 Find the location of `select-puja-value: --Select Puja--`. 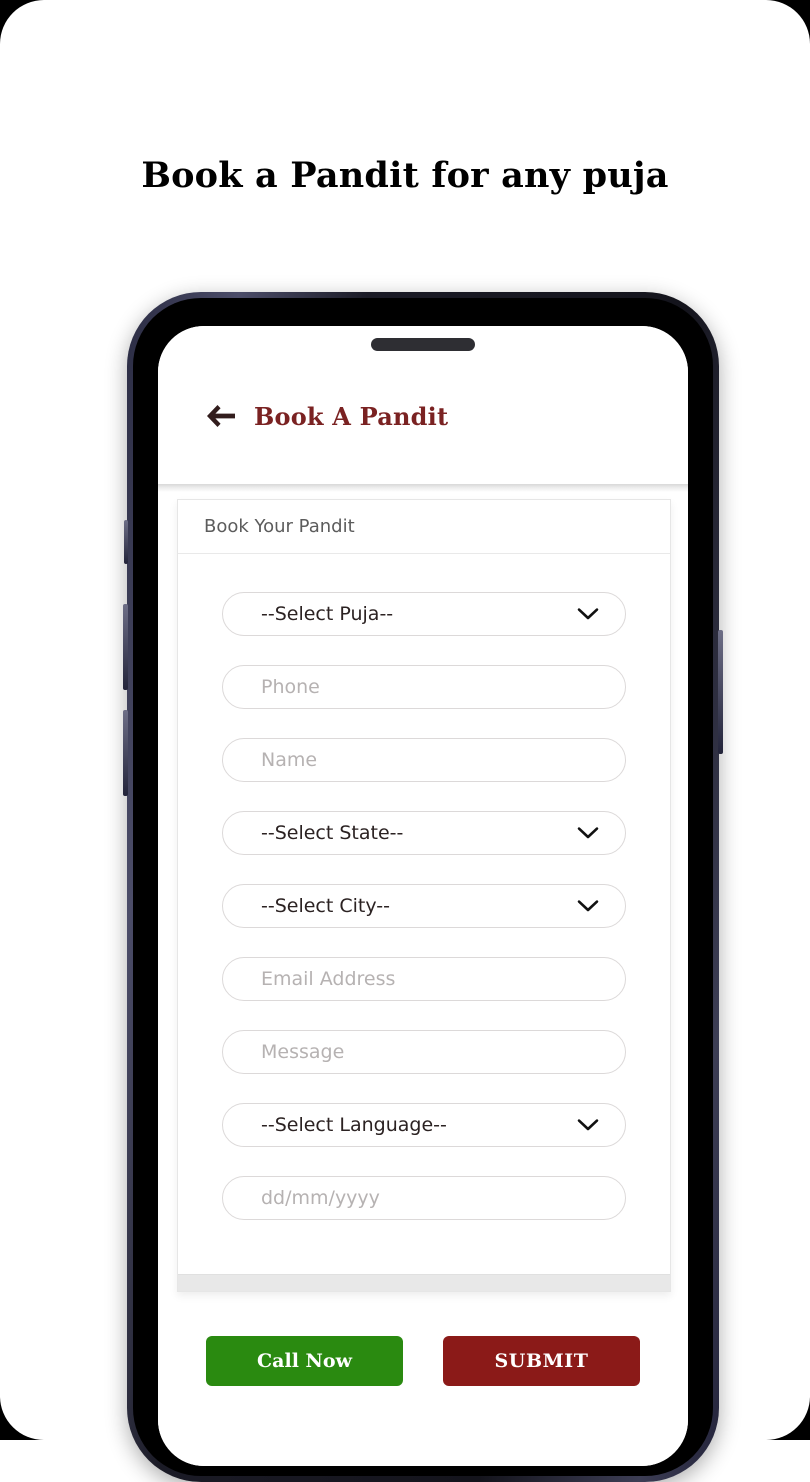

select-puja-value: --Select Puja-- is located at coordinates (327, 613).